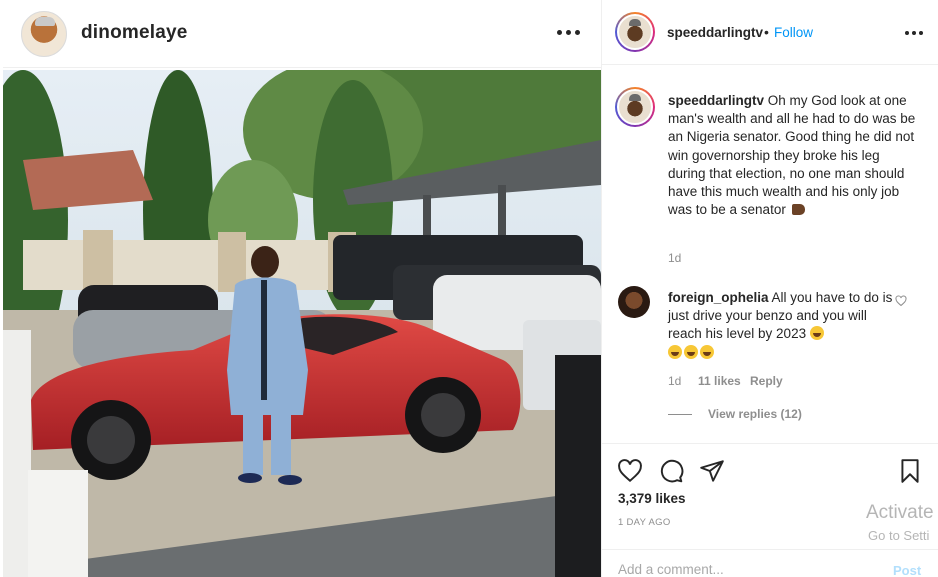  What do you see at coordinates (793, 32) in the screenshot?
I see `follow-button: Follow` at bounding box center [793, 32].